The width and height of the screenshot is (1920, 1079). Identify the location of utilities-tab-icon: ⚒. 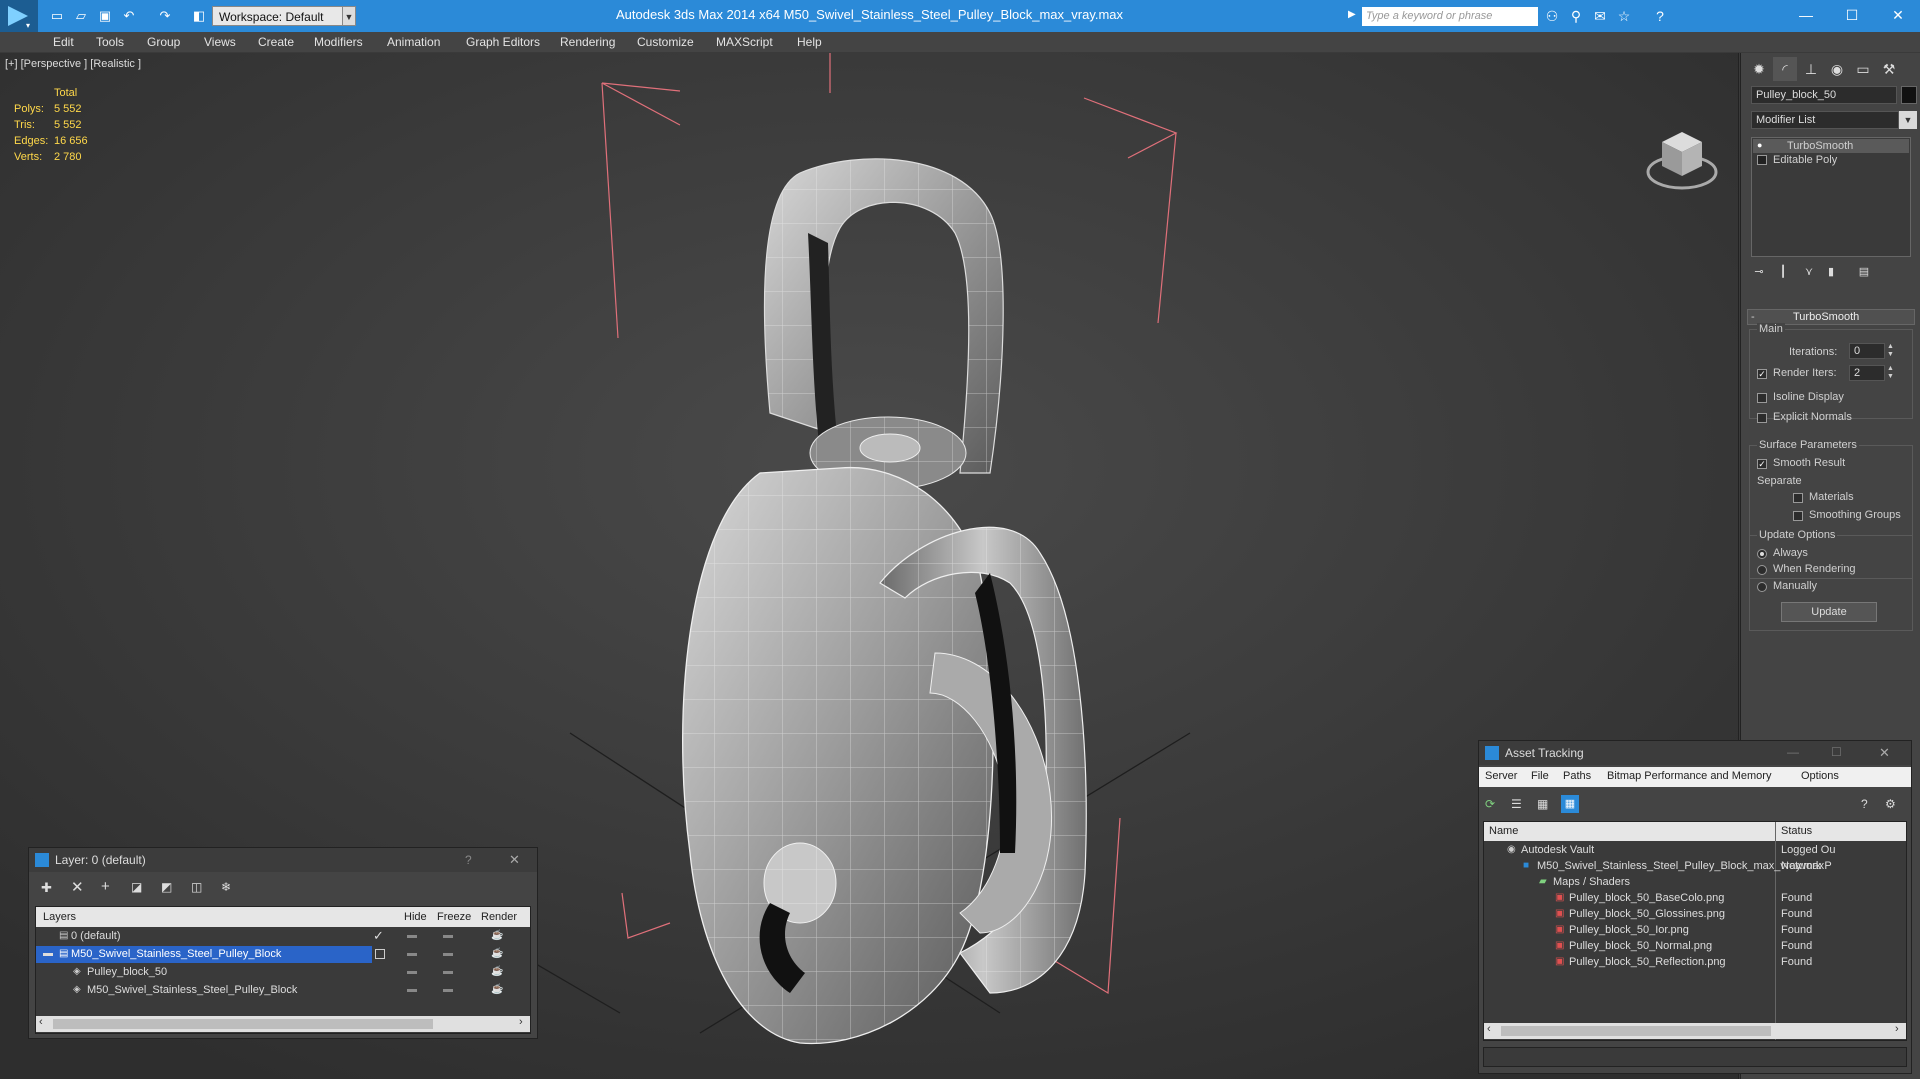
(1889, 69).